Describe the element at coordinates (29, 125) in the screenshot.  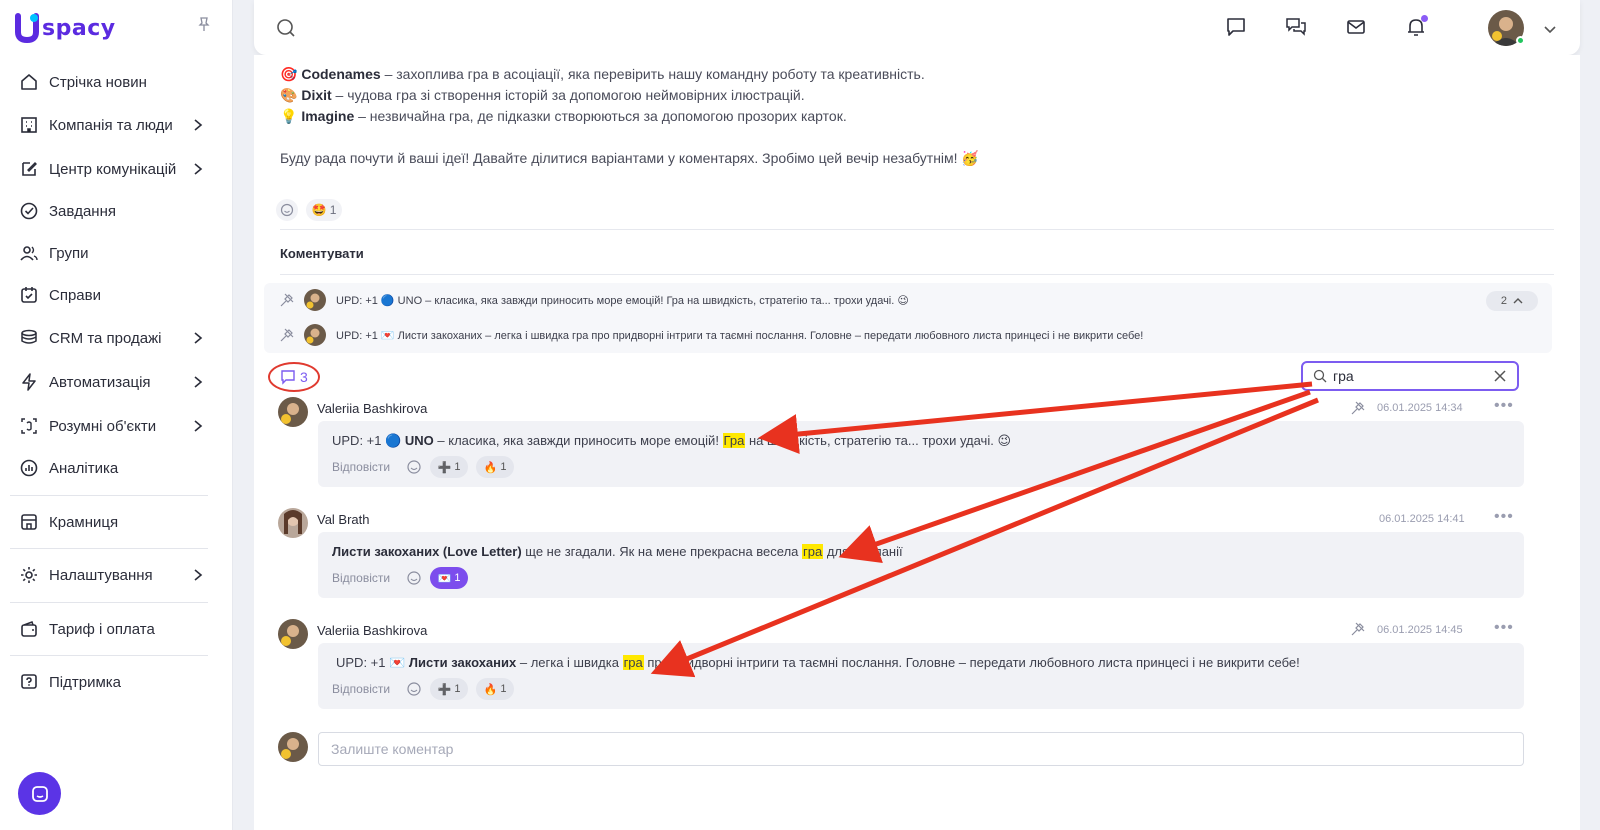
I see `building-icon` at that location.